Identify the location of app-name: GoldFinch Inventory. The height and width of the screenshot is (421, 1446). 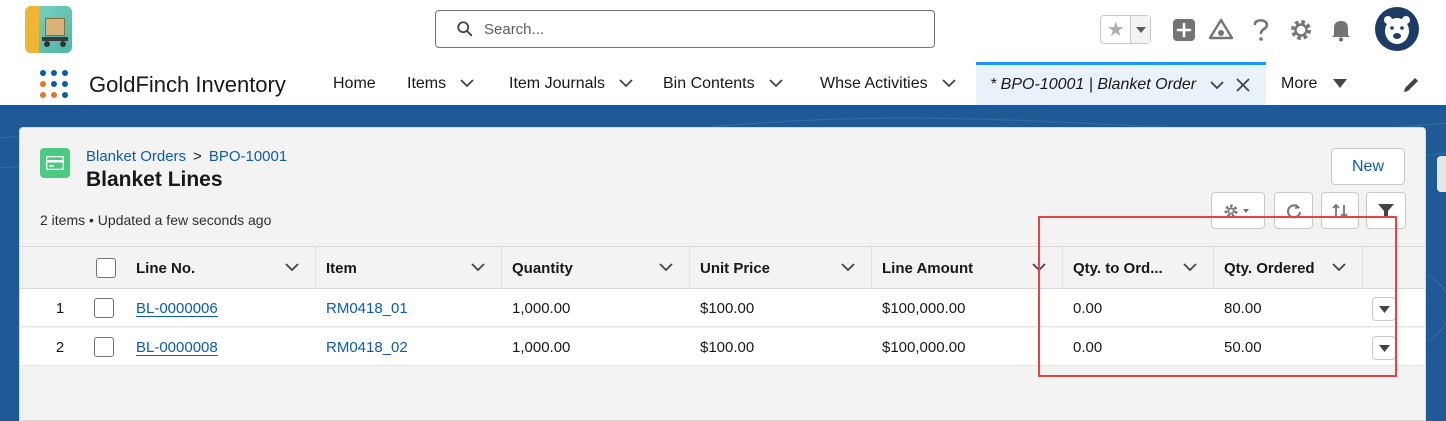
(187, 84).